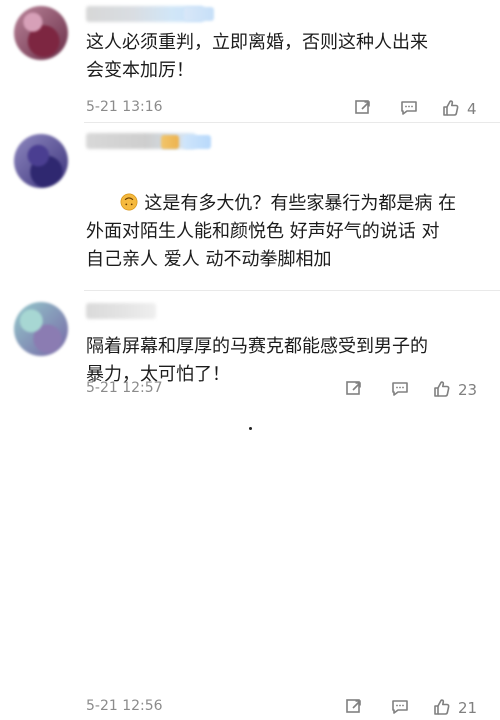 This screenshot has width=500, height=720. What do you see at coordinates (281, 708) in the screenshot?
I see `comment-meta: 5-21 12:56 21` at bounding box center [281, 708].